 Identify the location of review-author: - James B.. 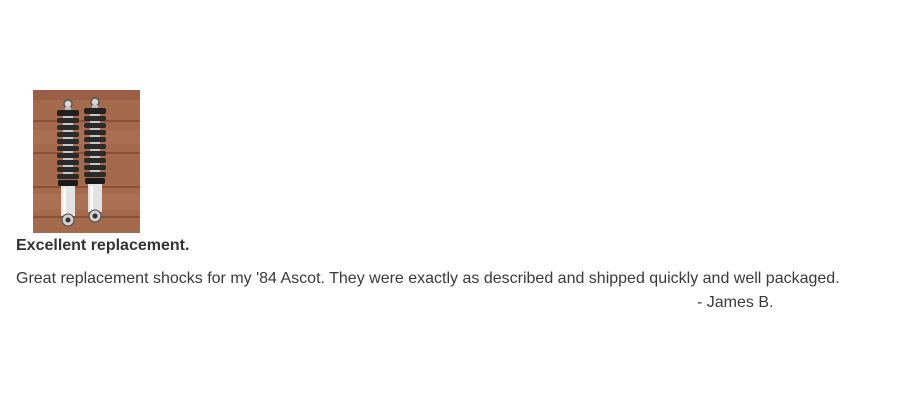
(735, 302).